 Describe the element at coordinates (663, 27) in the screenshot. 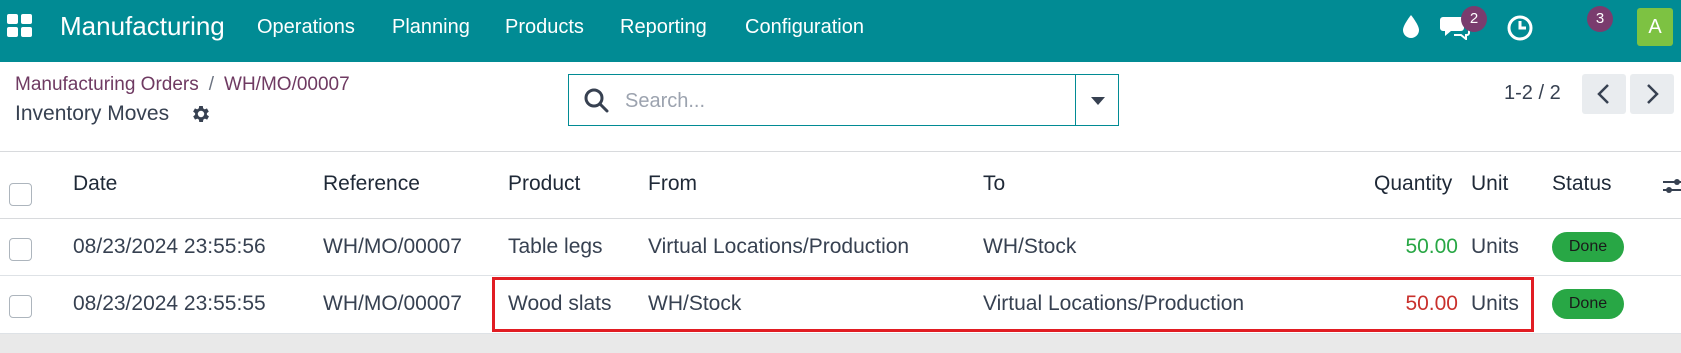

I see `menu-reporting: Reporting` at that location.